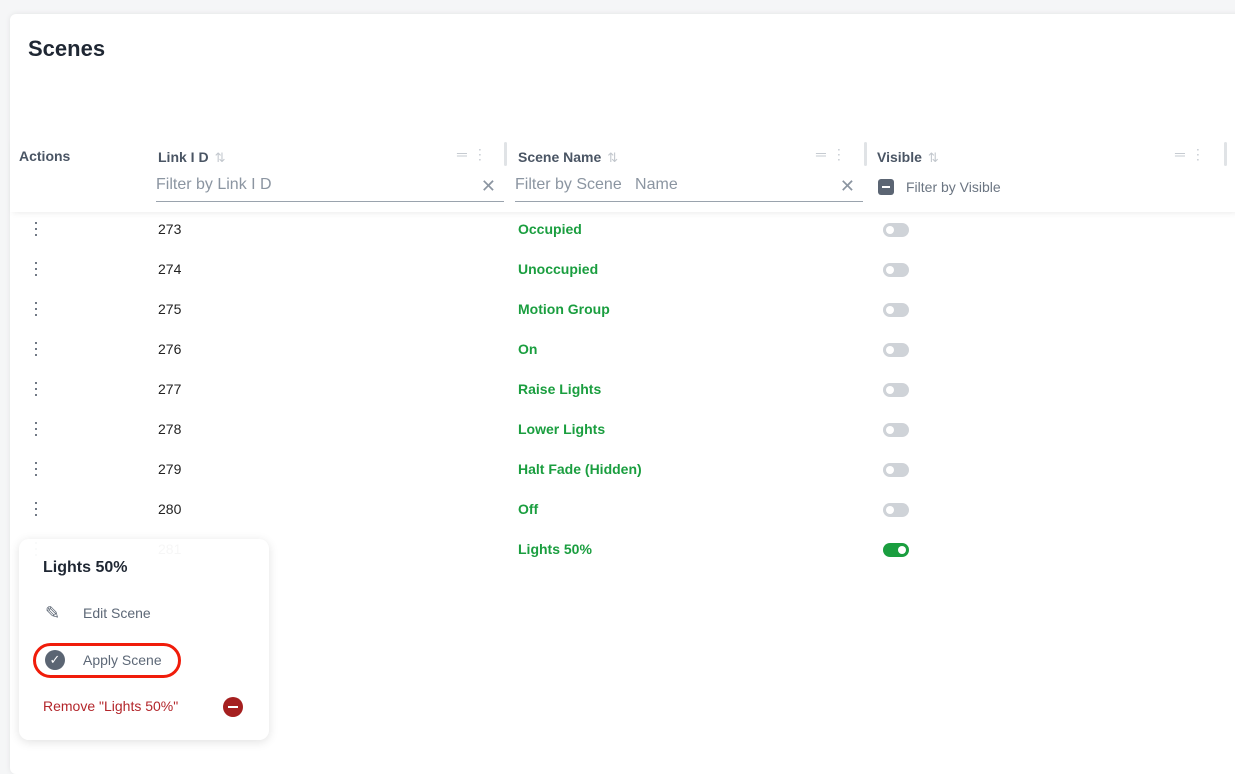 The height and width of the screenshot is (774, 1235). What do you see at coordinates (953, 187) in the screenshot?
I see `visible-filter-label: Filter by Visible` at bounding box center [953, 187].